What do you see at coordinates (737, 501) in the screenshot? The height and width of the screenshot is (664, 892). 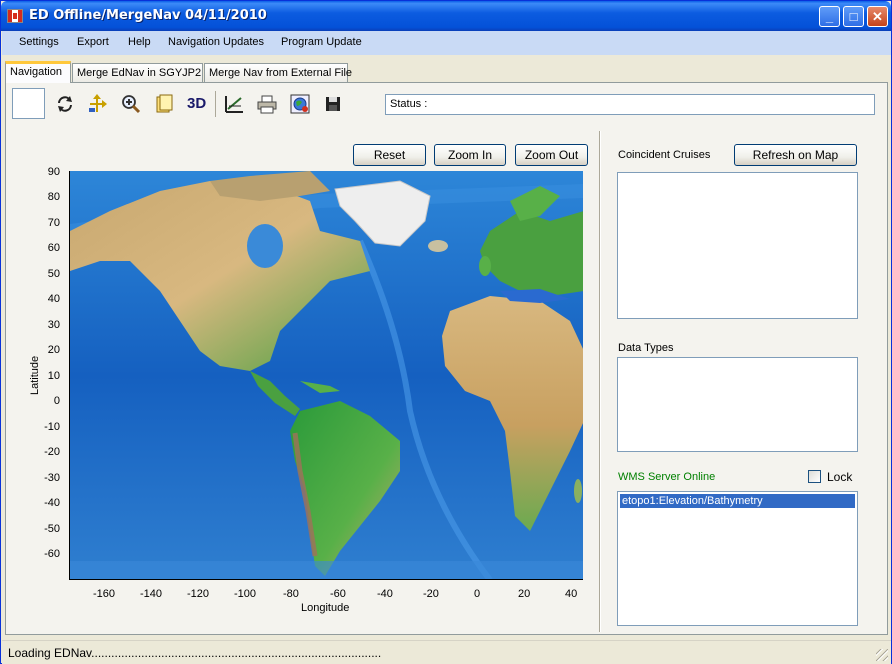 I see `list-item: etopo1:Elevation/Bathymetry` at bounding box center [737, 501].